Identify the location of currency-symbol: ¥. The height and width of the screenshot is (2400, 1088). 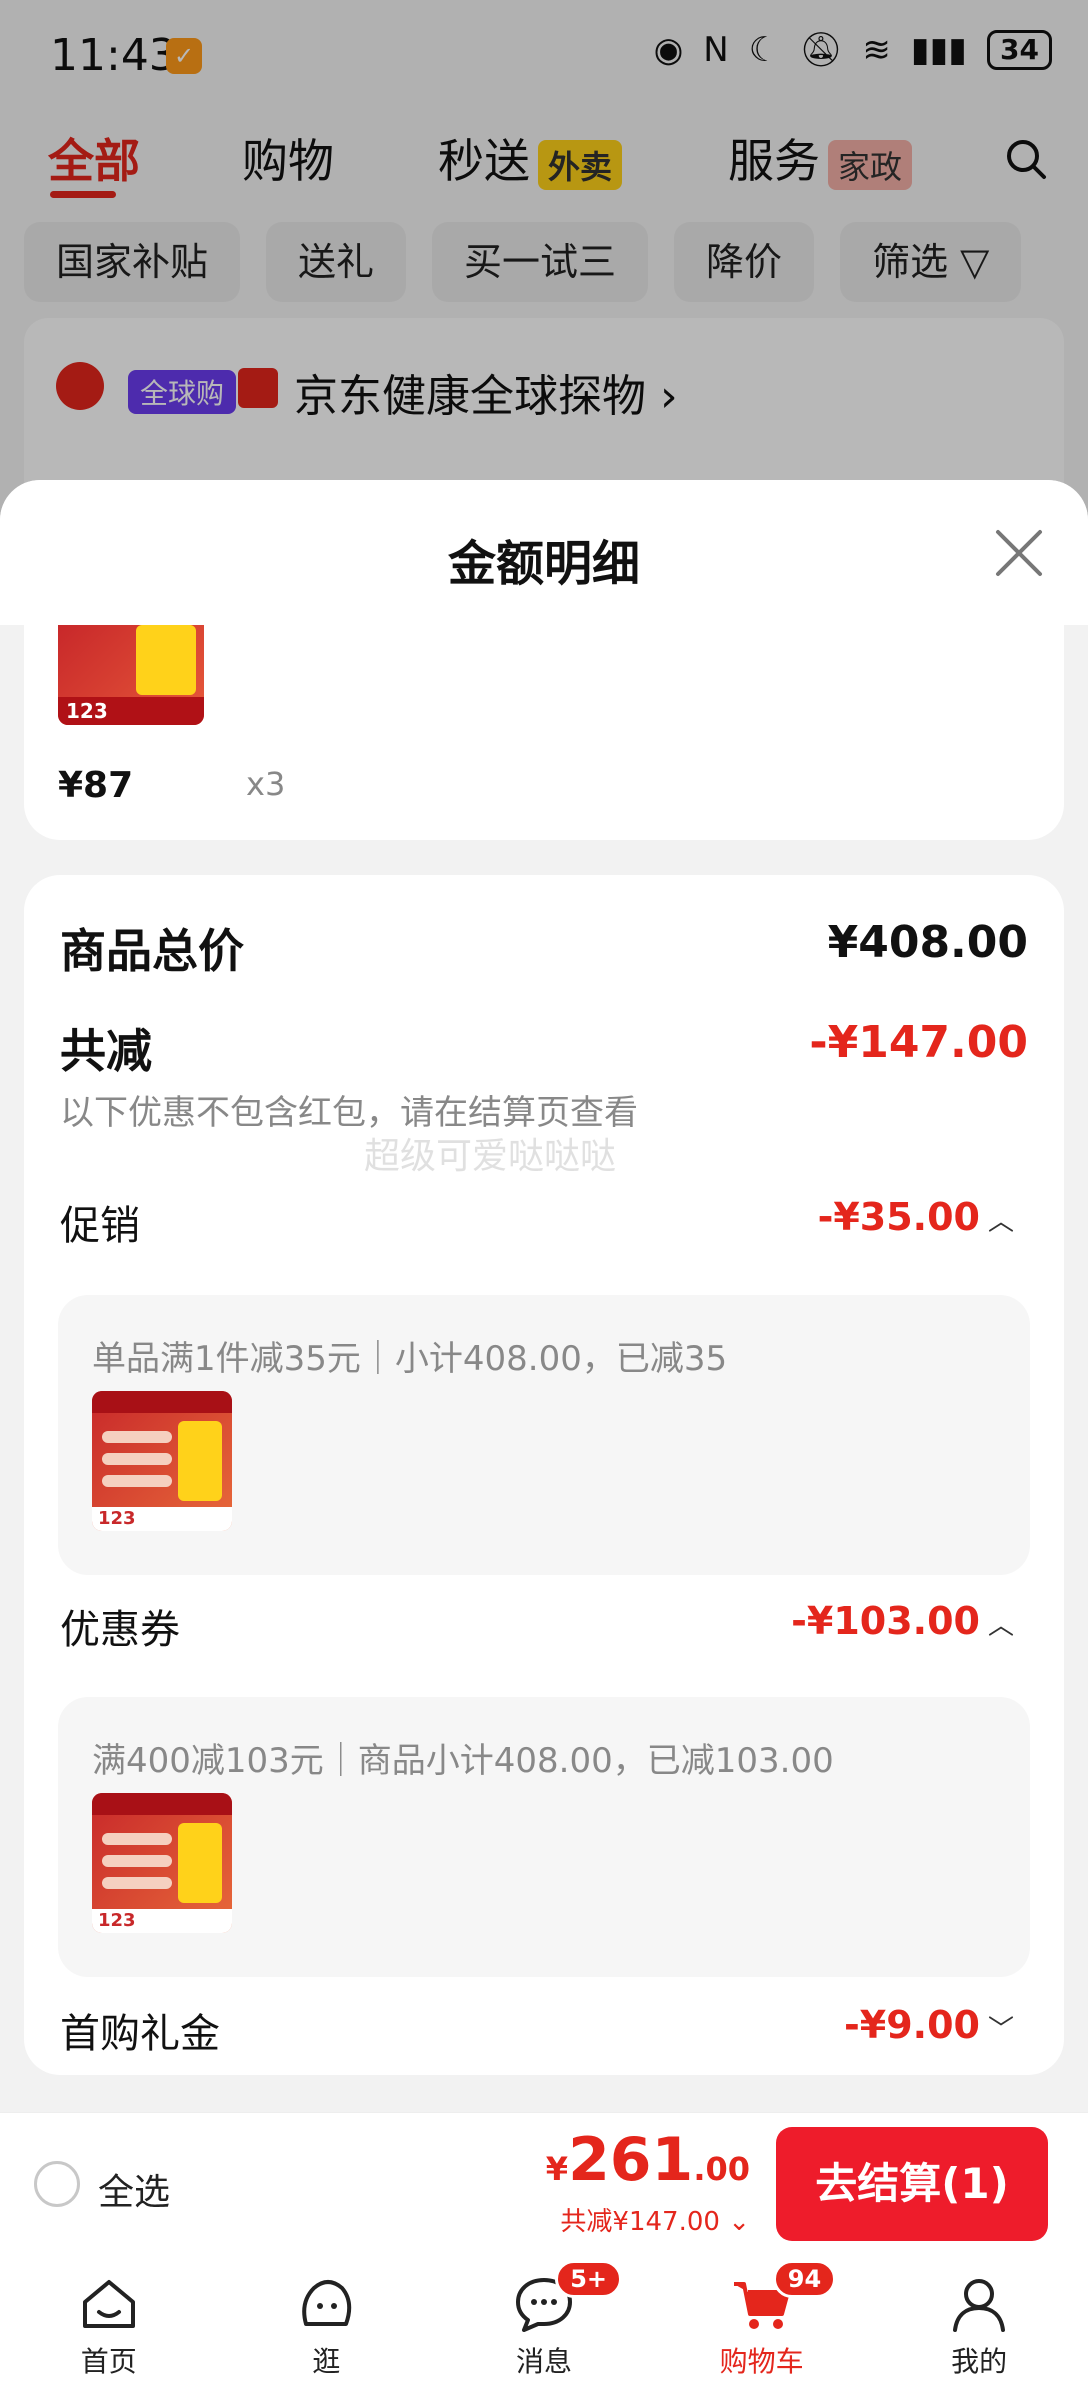
(557, 2169).